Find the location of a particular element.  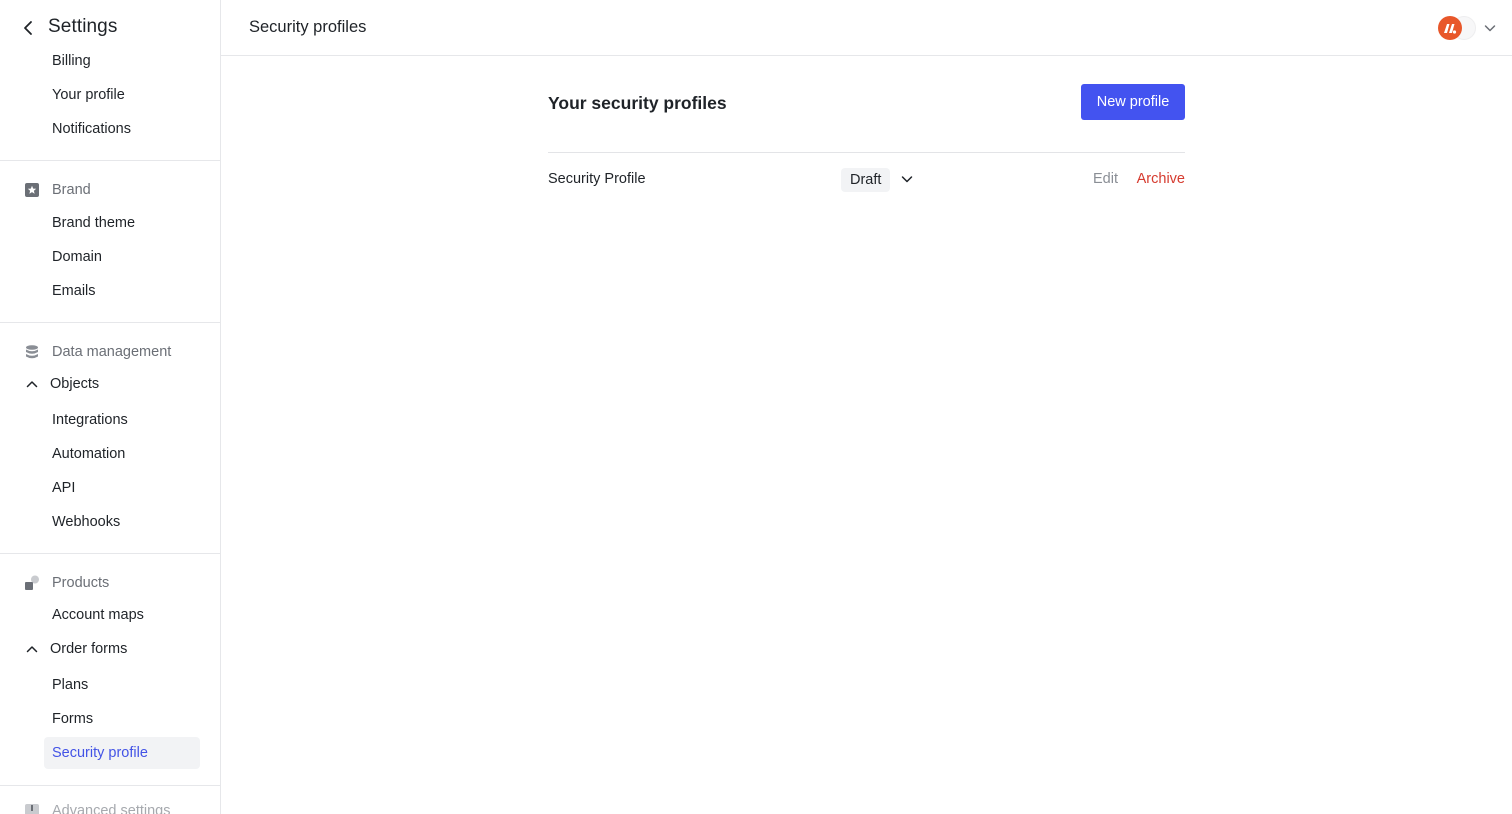

page-title: Security profiles is located at coordinates (308, 27).